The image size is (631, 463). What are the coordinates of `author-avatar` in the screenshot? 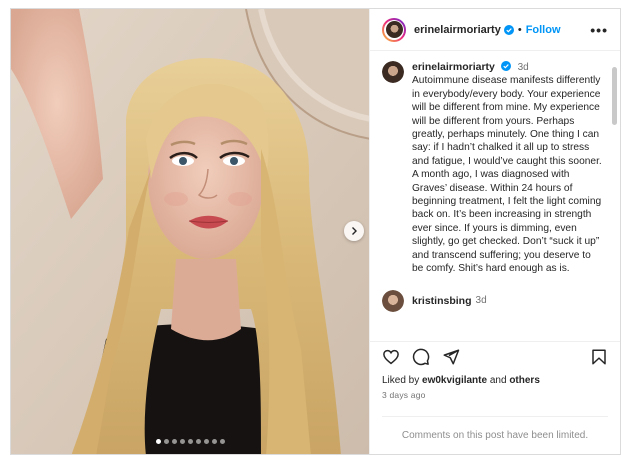 It's located at (394, 29).